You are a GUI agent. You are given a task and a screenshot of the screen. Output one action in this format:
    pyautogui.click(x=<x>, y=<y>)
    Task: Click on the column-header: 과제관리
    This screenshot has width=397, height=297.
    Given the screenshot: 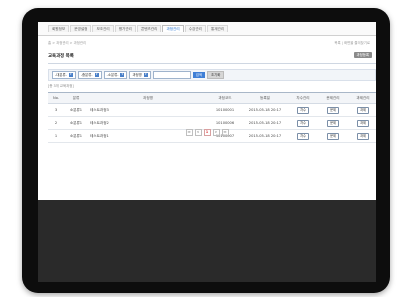 What is the action you would take?
    pyautogui.click(x=362, y=98)
    